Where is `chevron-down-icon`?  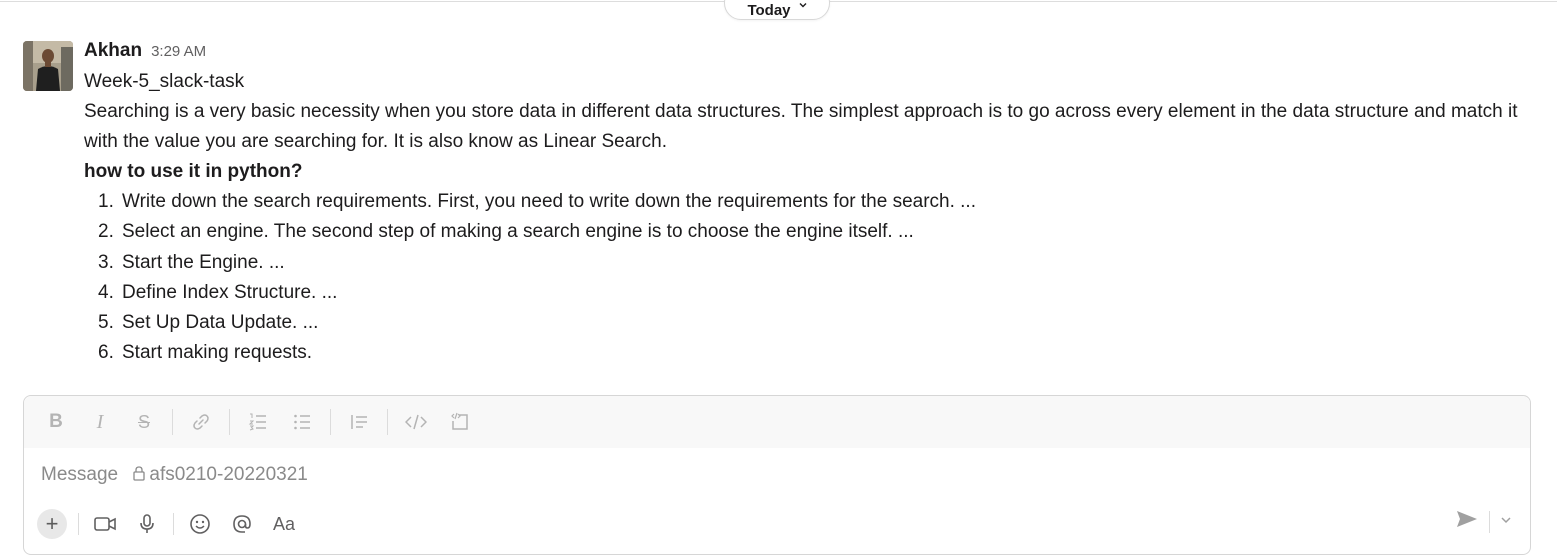 chevron-down-icon is located at coordinates (803, 5).